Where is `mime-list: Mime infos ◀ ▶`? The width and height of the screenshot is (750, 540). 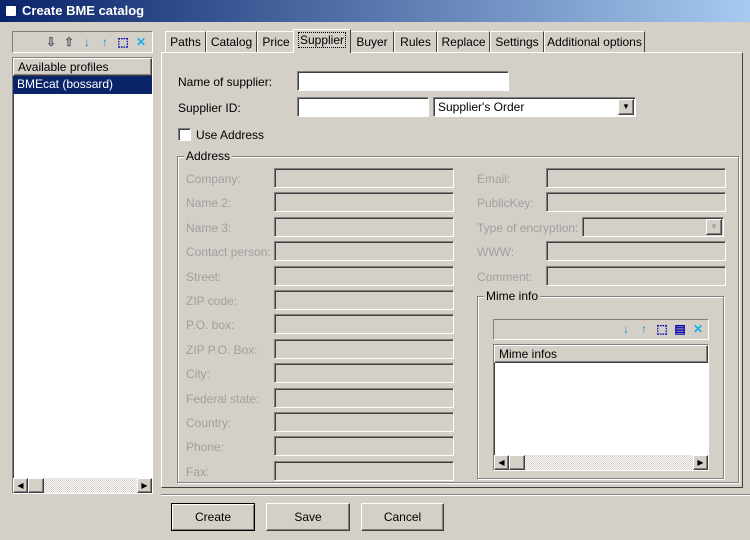
mime-list: Mime infos ◀ ▶ is located at coordinates (601, 407).